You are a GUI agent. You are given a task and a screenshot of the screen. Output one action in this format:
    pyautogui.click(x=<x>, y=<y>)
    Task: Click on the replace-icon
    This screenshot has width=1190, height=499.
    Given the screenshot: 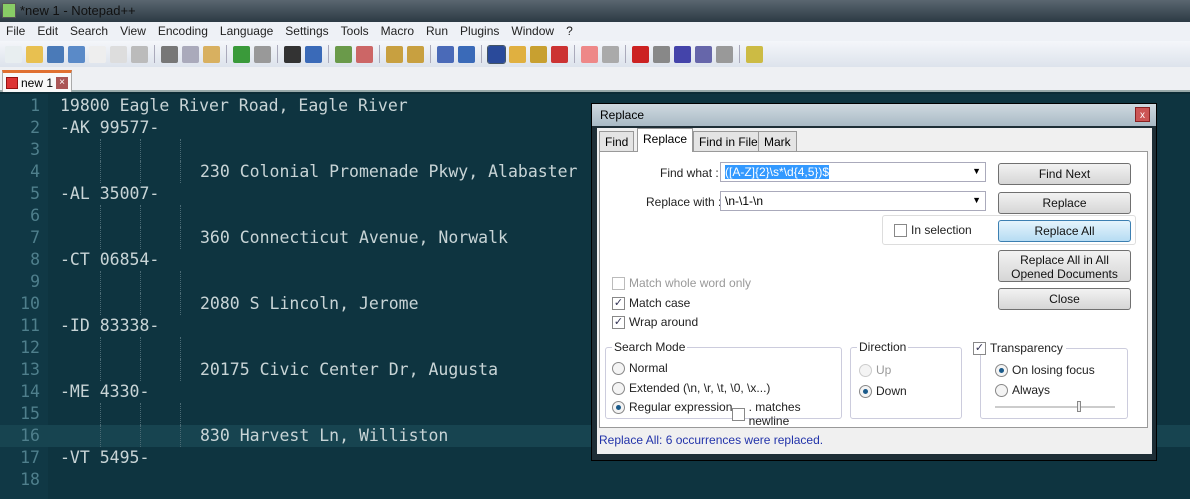 What is the action you would take?
    pyautogui.click(x=313, y=54)
    